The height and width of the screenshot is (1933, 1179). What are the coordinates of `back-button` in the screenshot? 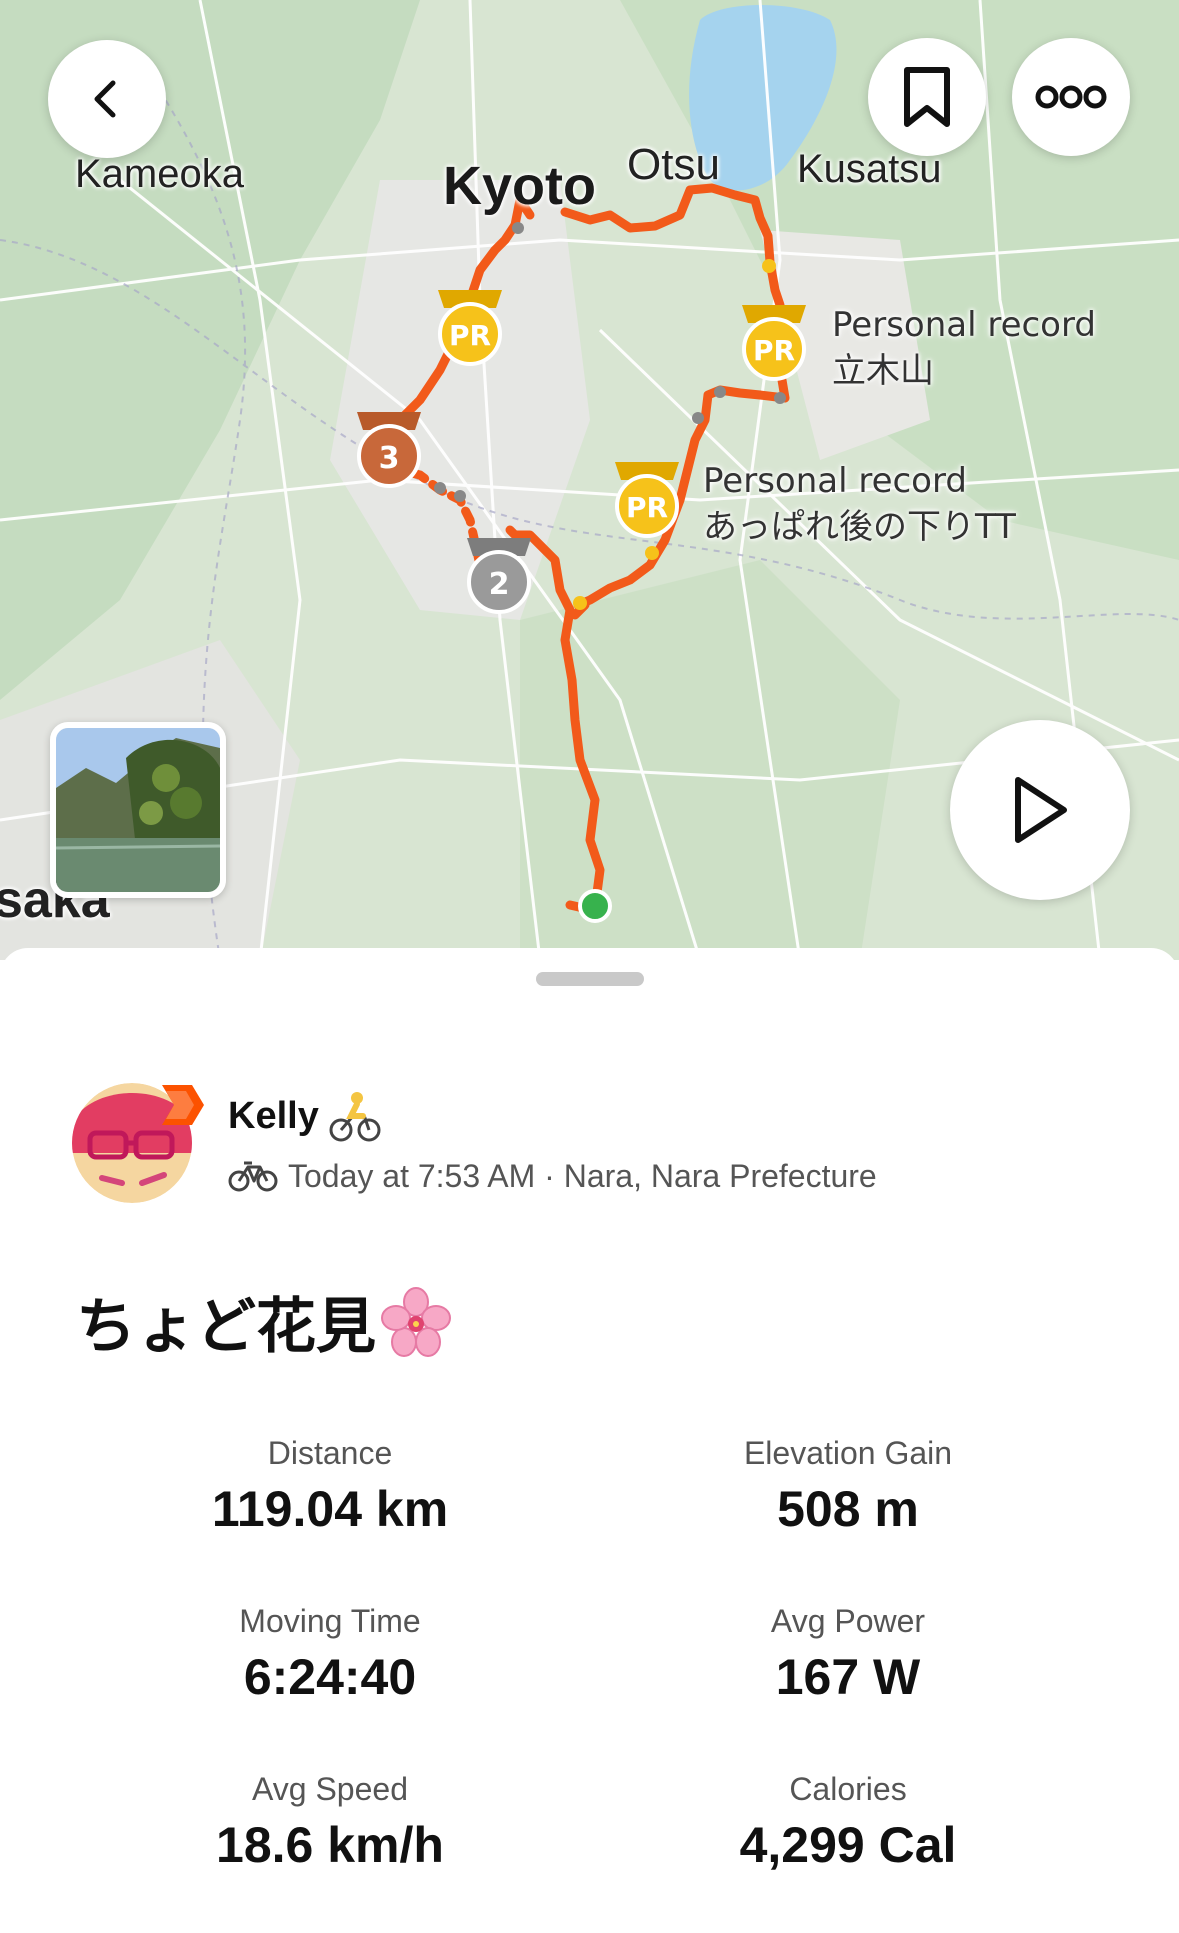 It's located at (107, 99).